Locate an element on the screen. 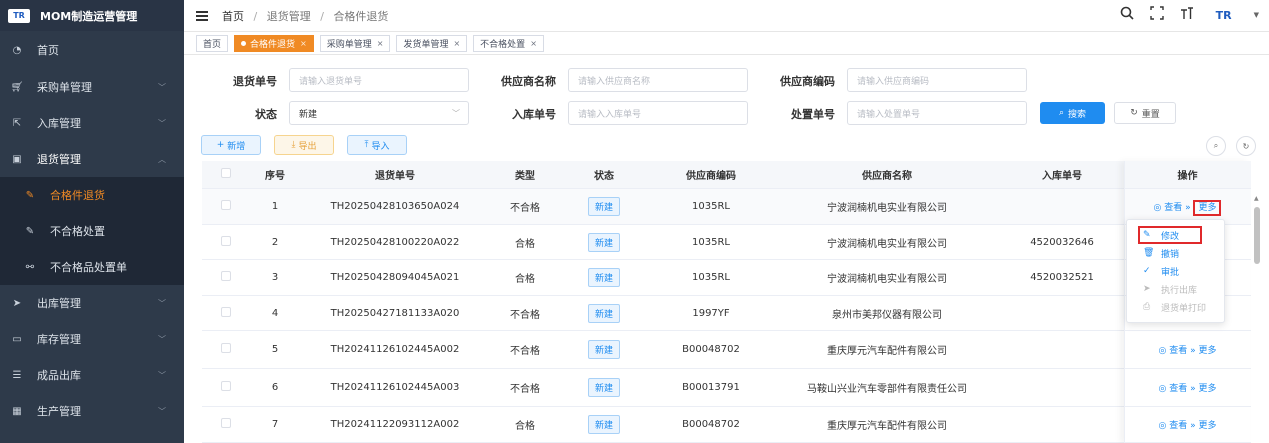  cell-type: 合格 is located at coordinates (525, 426).